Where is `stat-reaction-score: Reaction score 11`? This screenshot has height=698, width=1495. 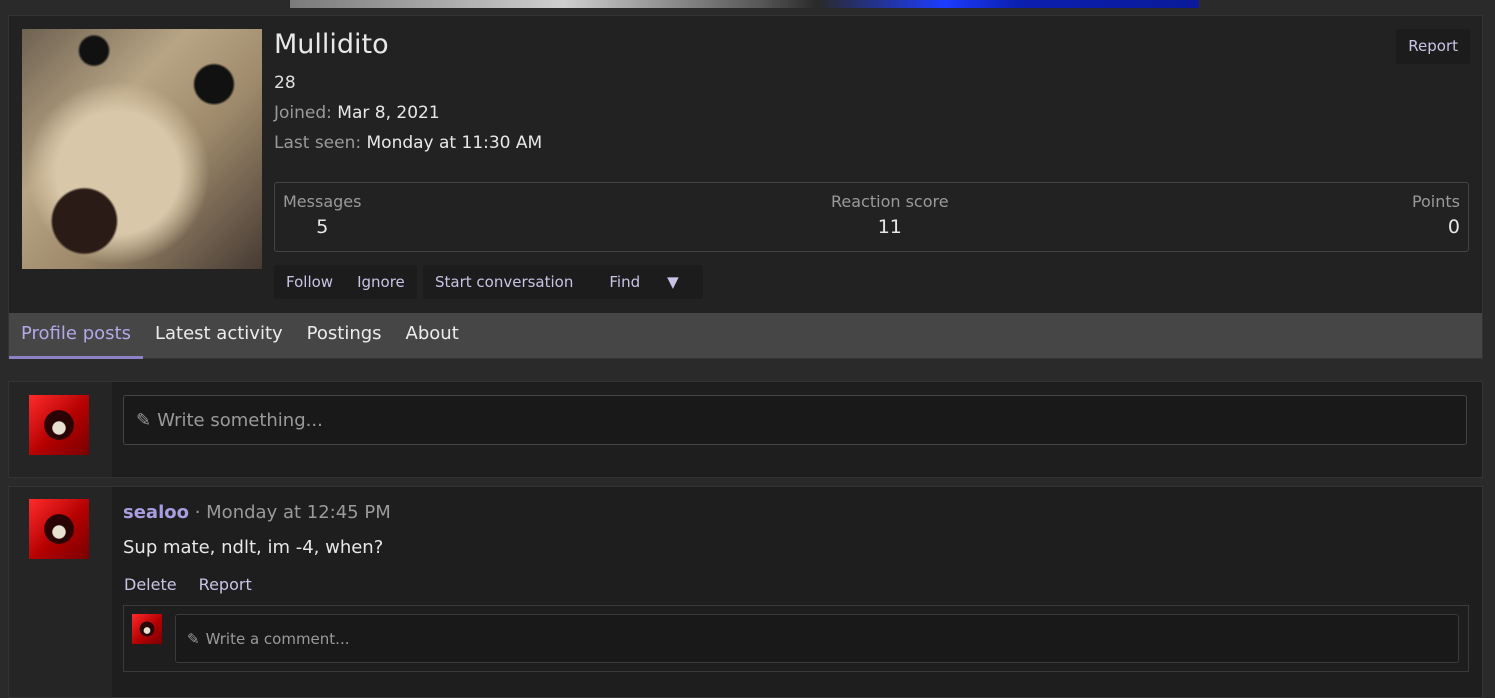 stat-reaction-score: Reaction score 11 is located at coordinates (890, 215).